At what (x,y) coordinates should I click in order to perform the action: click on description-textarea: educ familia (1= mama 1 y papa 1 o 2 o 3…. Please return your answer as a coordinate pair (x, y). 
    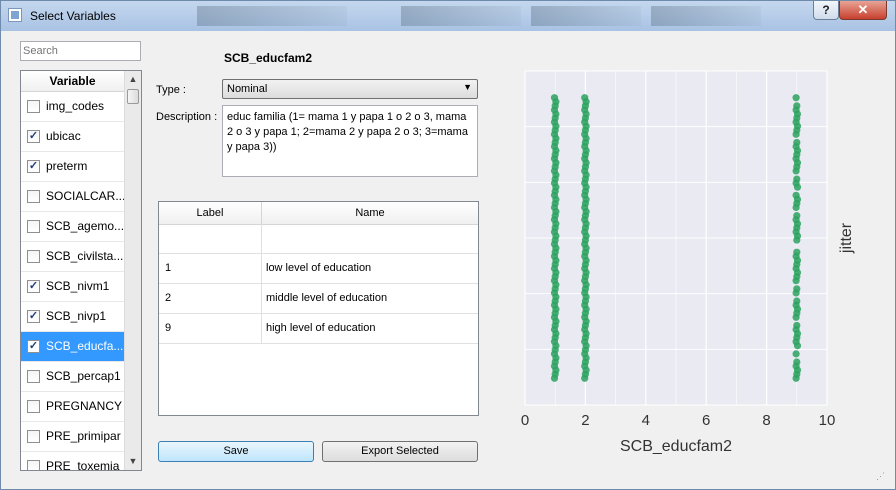
    Looking at the image, I should click on (350, 141).